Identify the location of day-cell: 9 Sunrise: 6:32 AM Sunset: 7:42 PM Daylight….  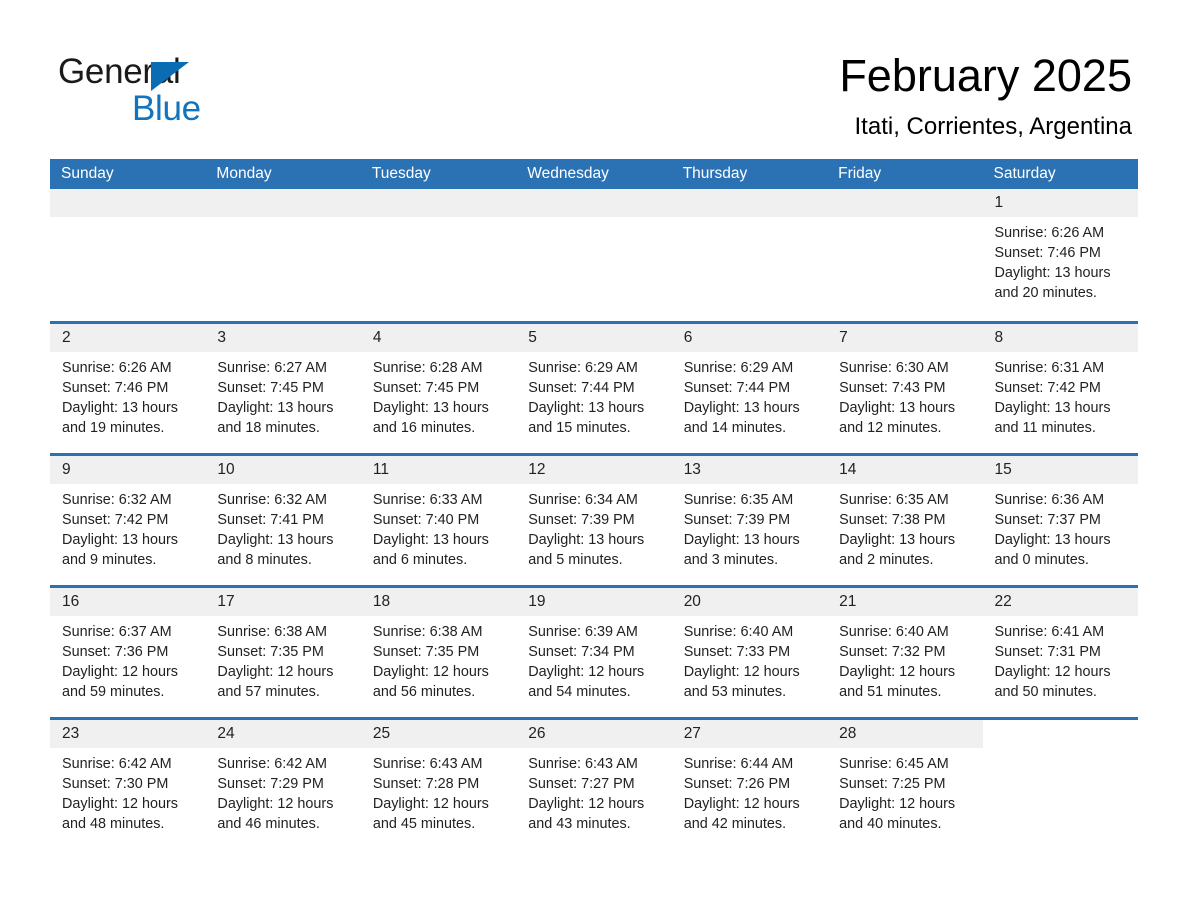
(128, 520).